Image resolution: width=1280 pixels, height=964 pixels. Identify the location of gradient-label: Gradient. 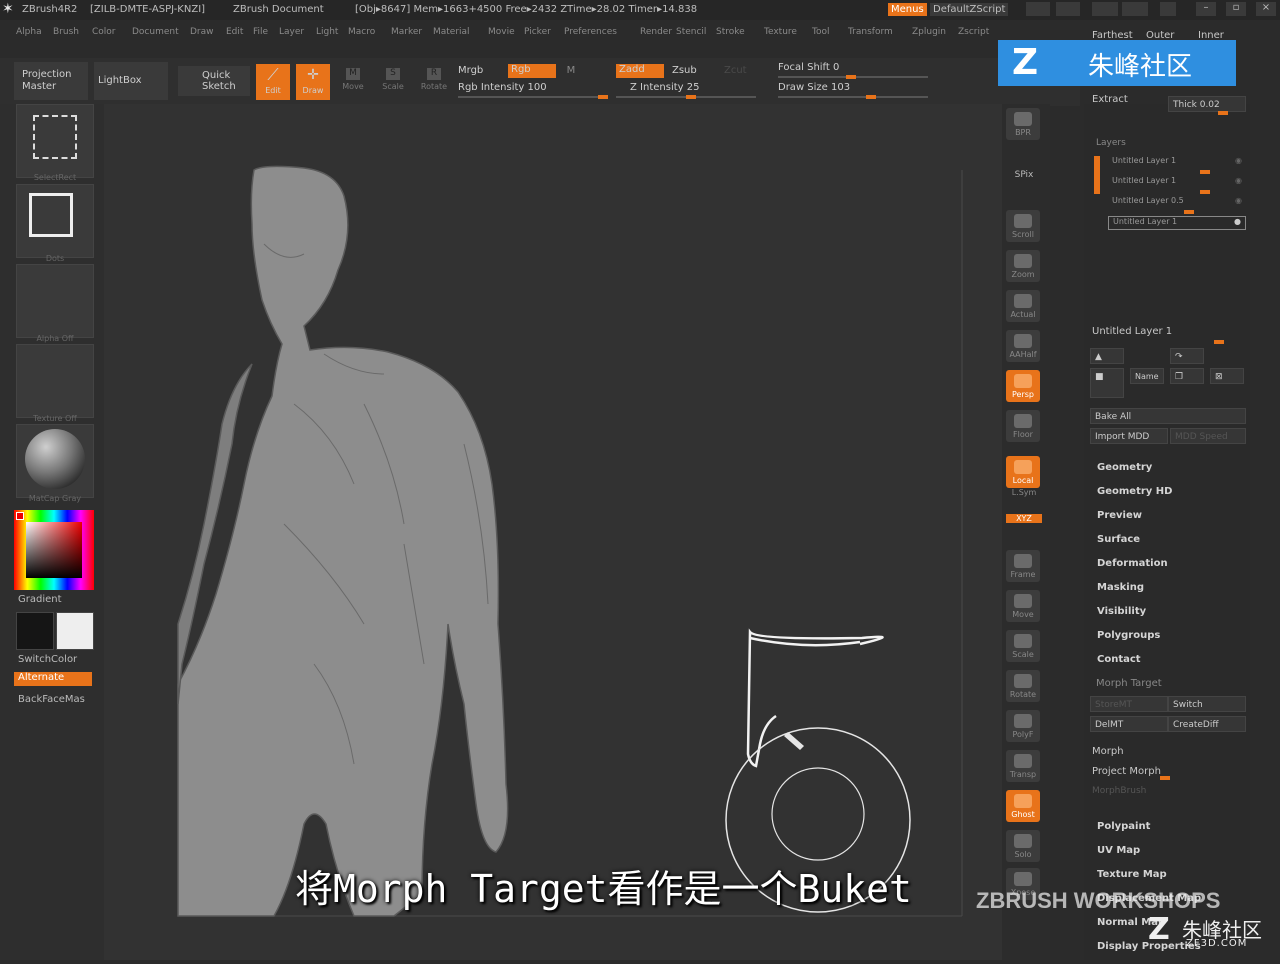
(40, 599).